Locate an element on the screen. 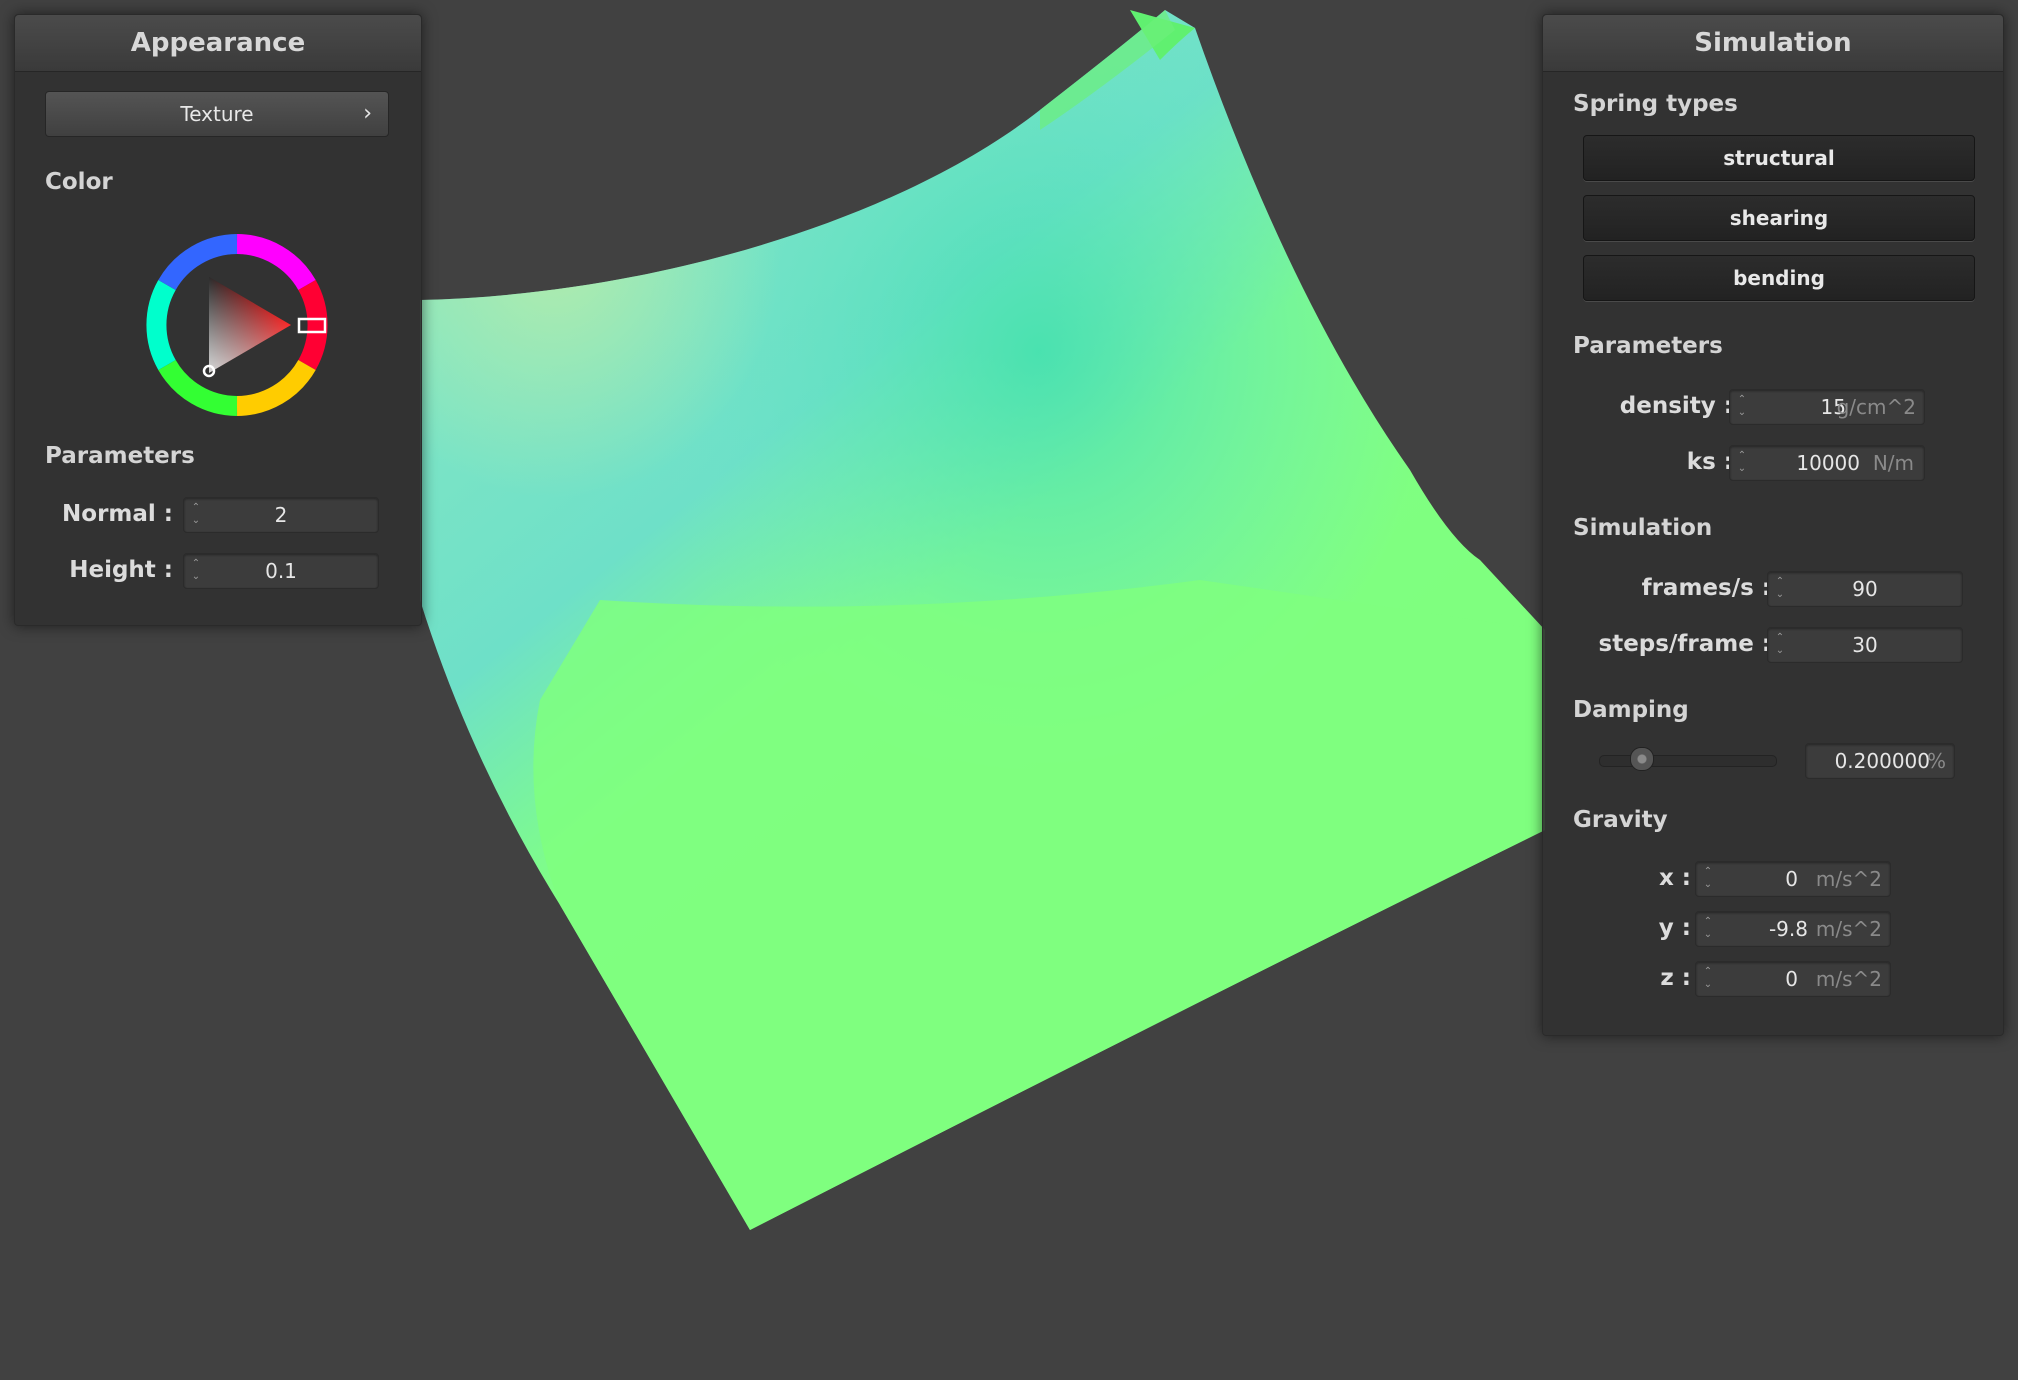 The image size is (2018, 1380). gravity-x-label: x : is located at coordinates (1674, 878).